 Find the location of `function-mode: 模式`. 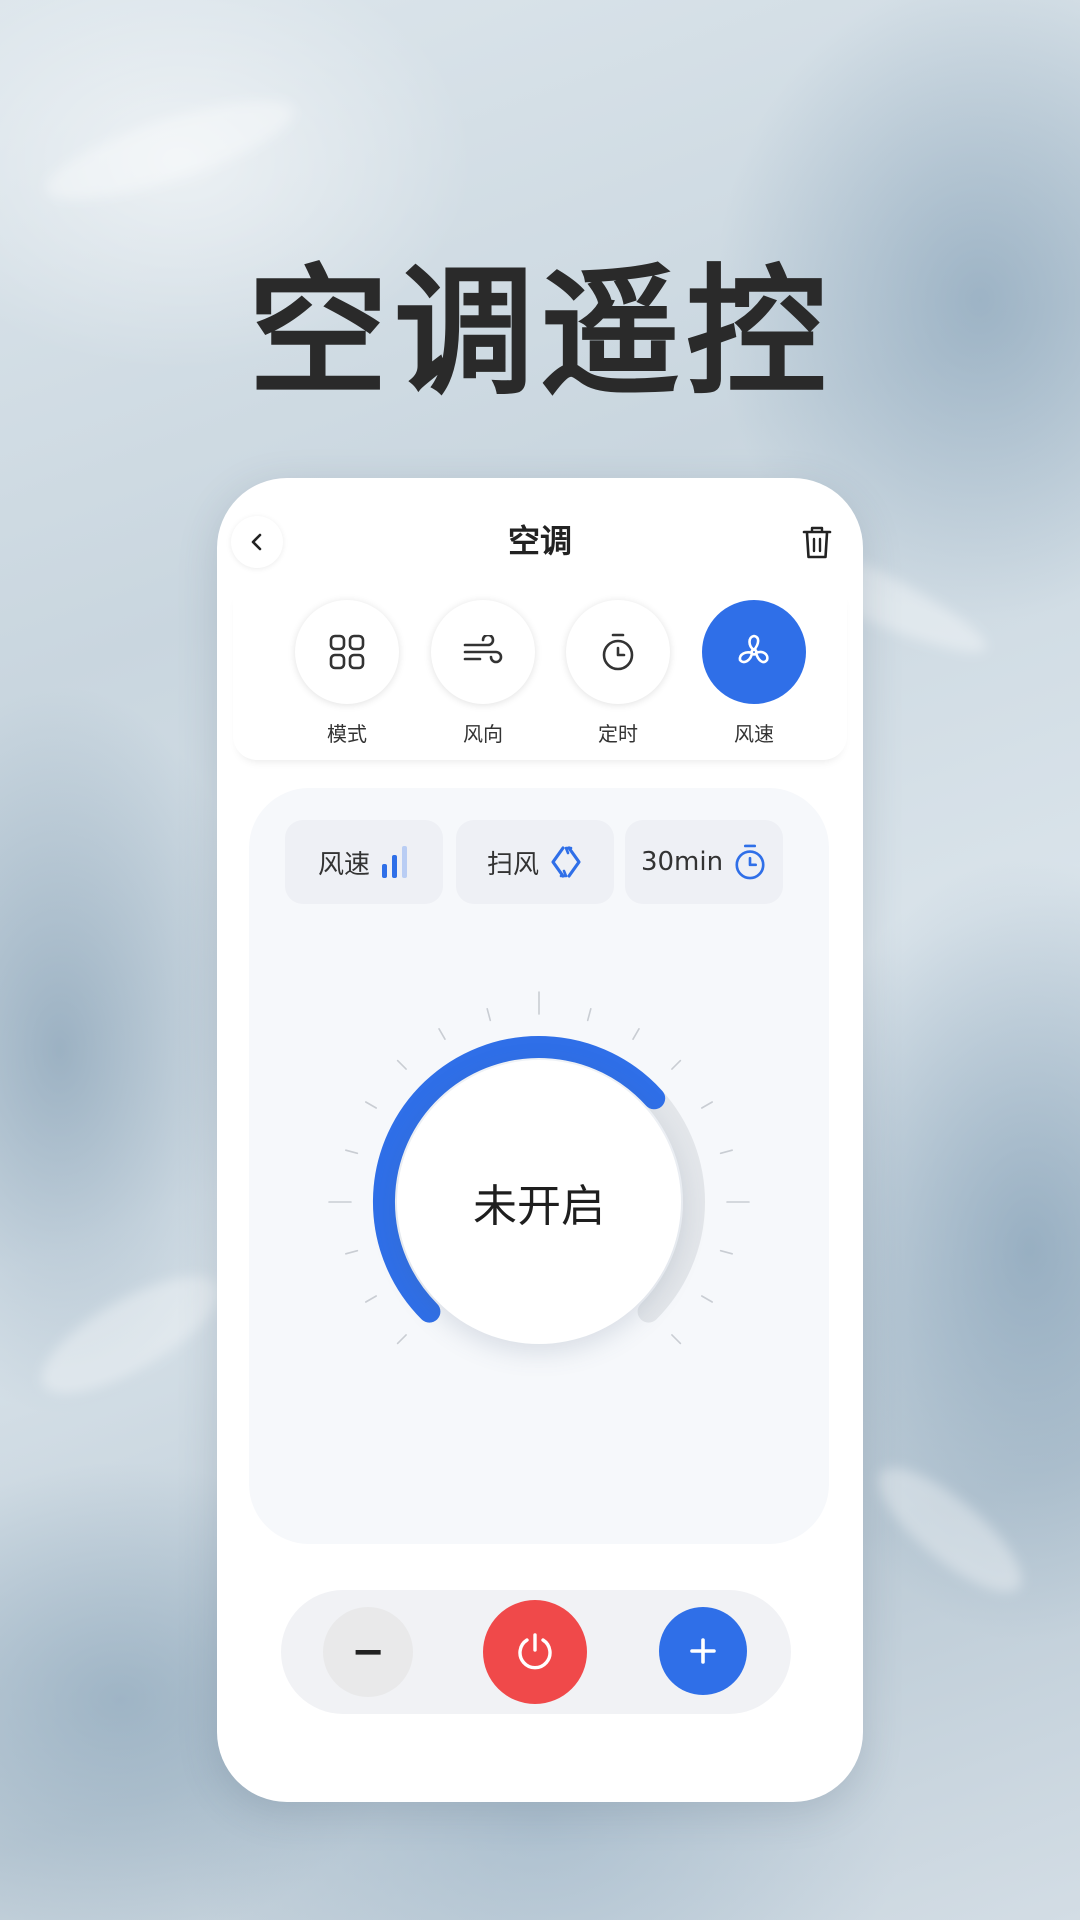

function-mode: 模式 is located at coordinates (347, 675).